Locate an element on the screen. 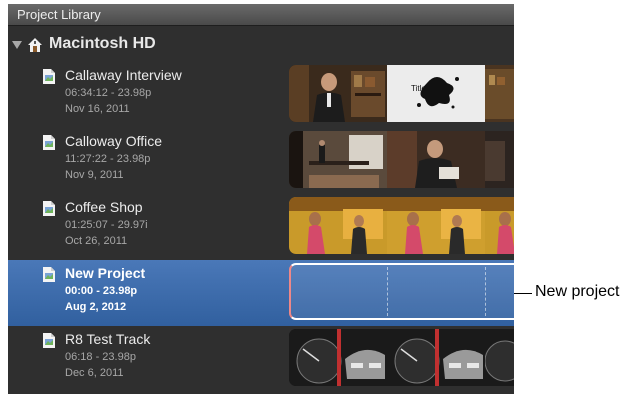 The height and width of the screenshot is (394, 634). project-date: Oct 26, 2011 is located at coordinates (96, 241).